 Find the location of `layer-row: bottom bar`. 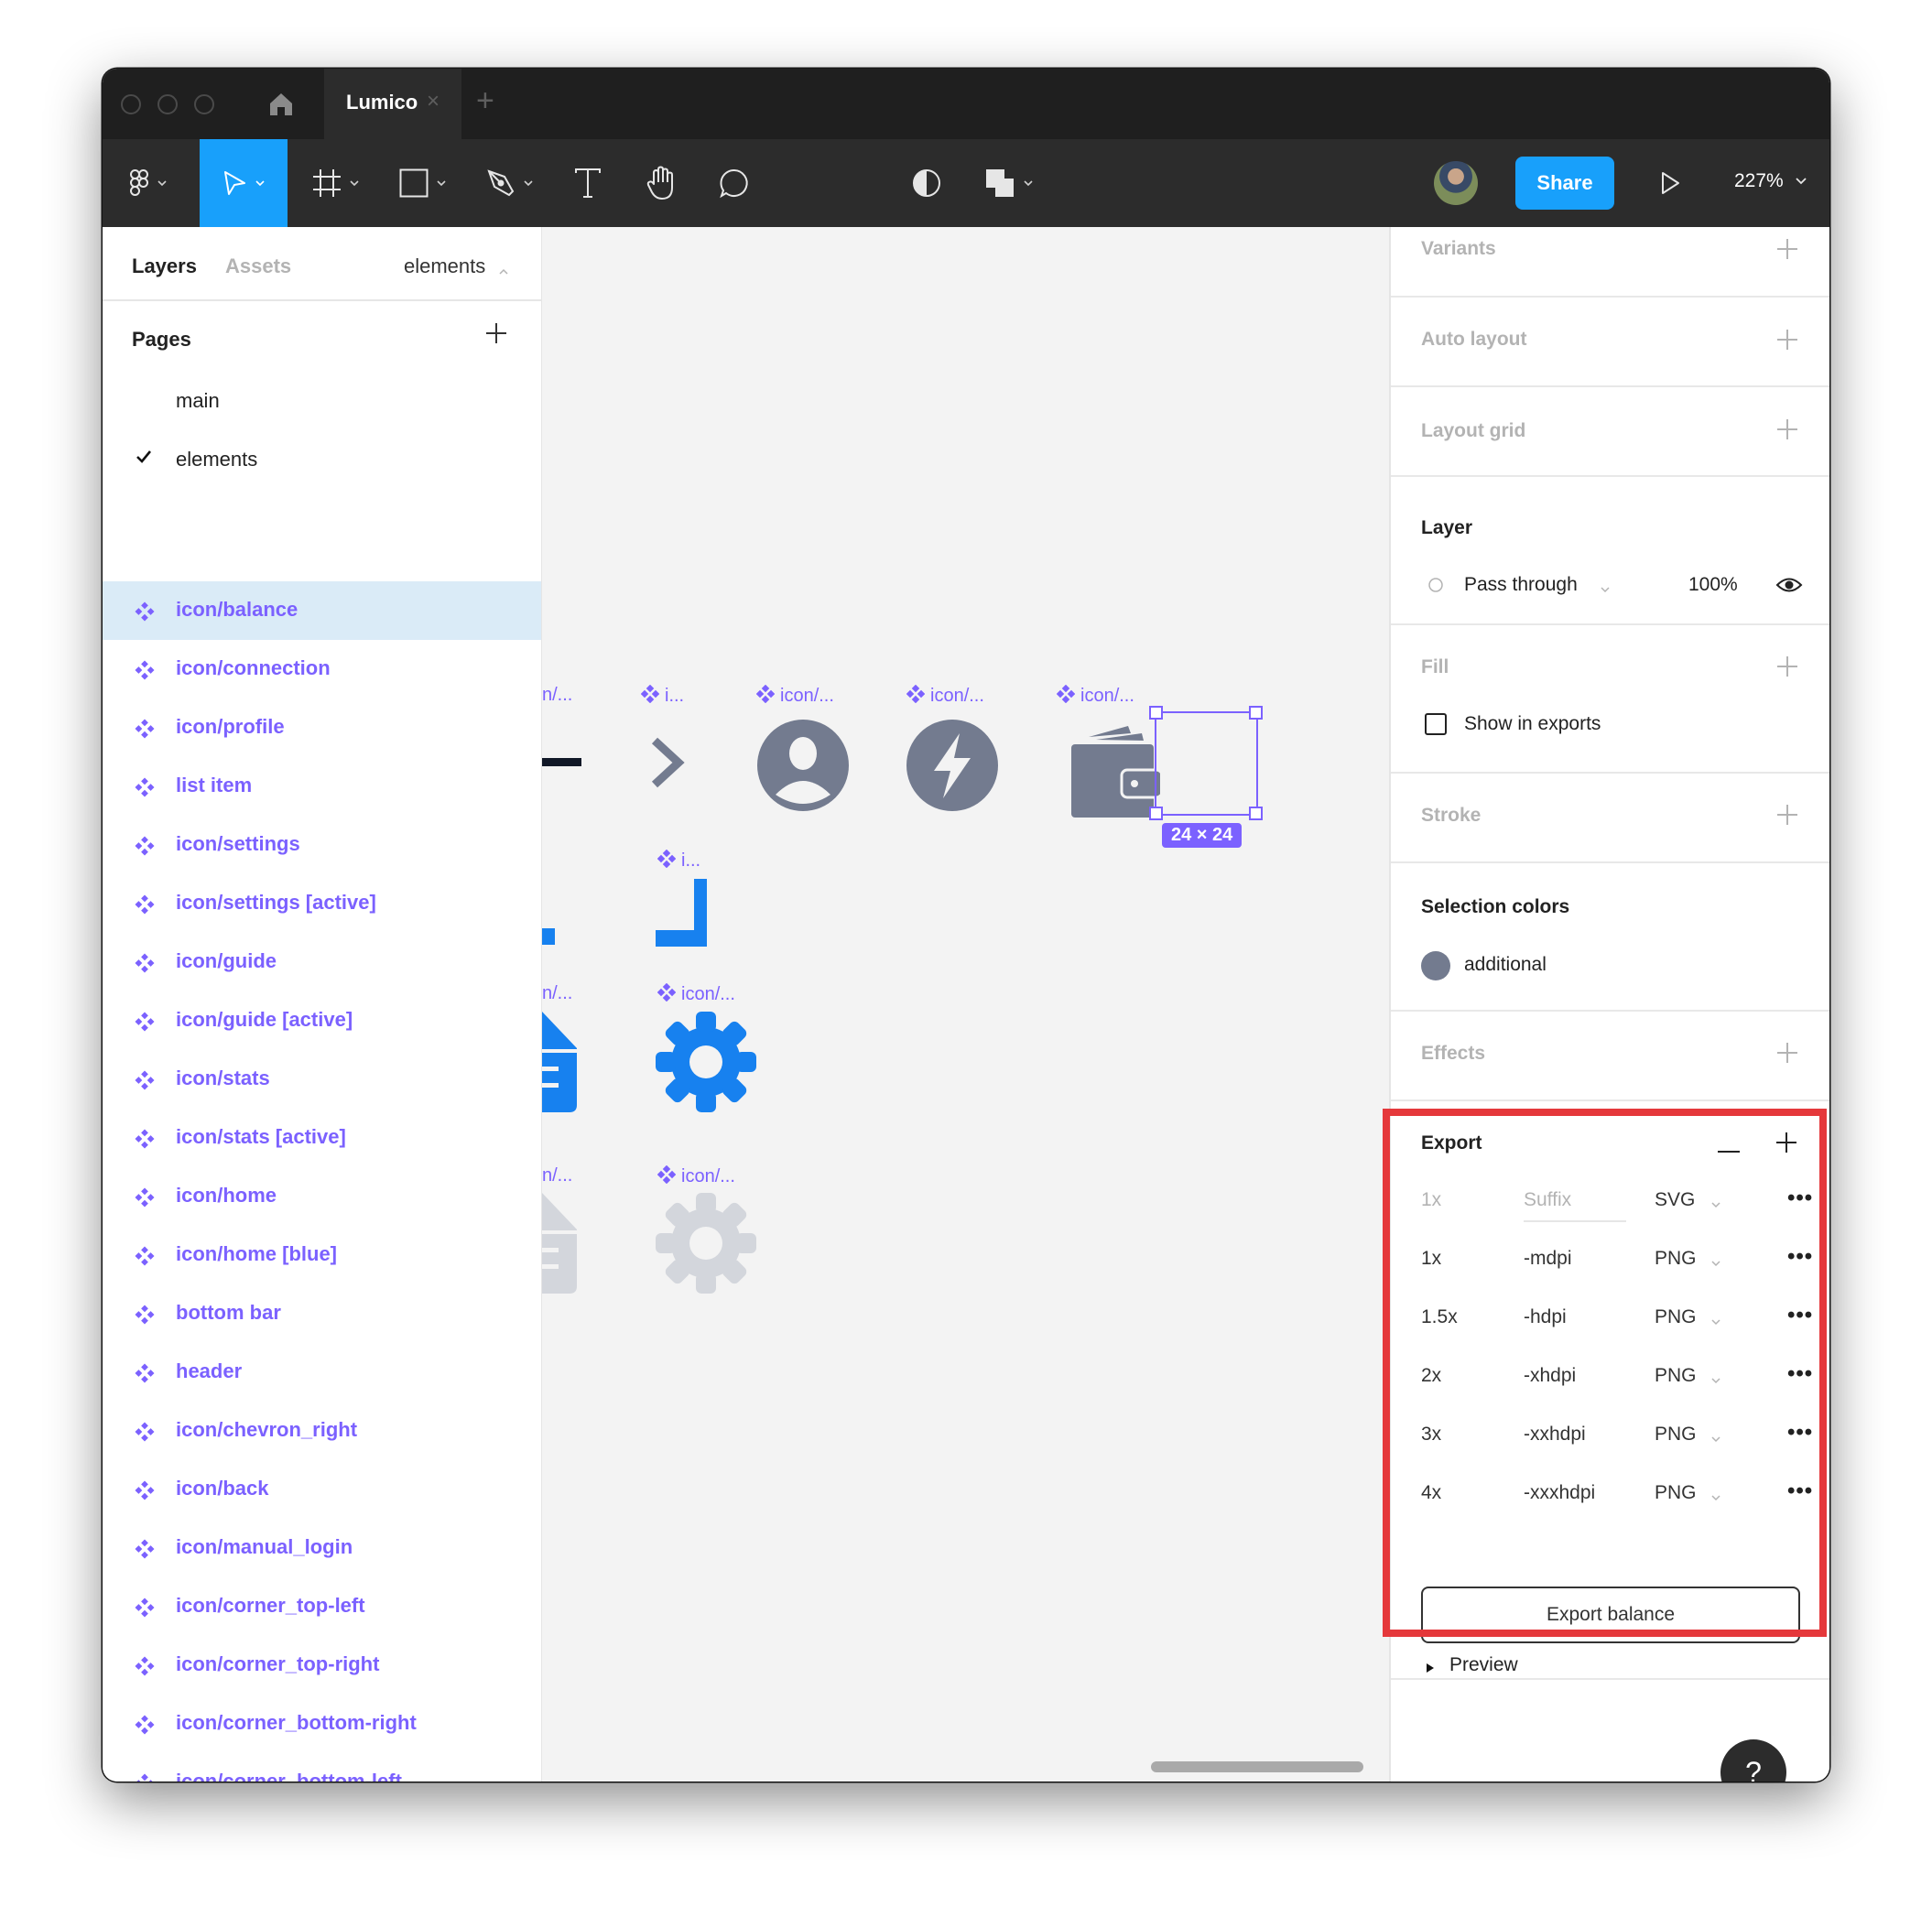

layer-row: bottom bar is located at coordinates (322, 1313).